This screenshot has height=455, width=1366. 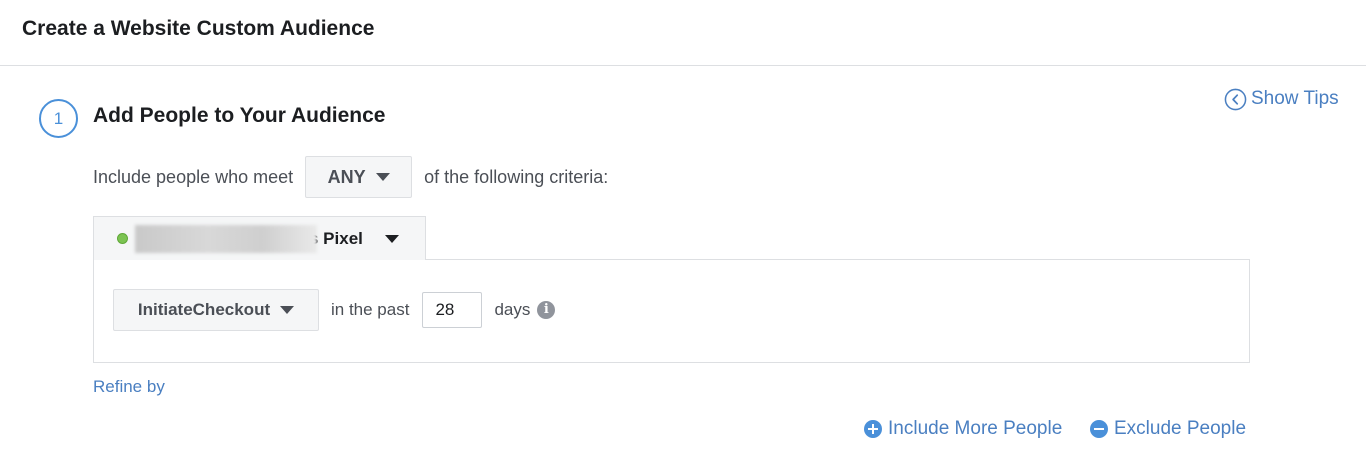 I want to click on refine-by-link: Refine by, so click(x=129, y=387).